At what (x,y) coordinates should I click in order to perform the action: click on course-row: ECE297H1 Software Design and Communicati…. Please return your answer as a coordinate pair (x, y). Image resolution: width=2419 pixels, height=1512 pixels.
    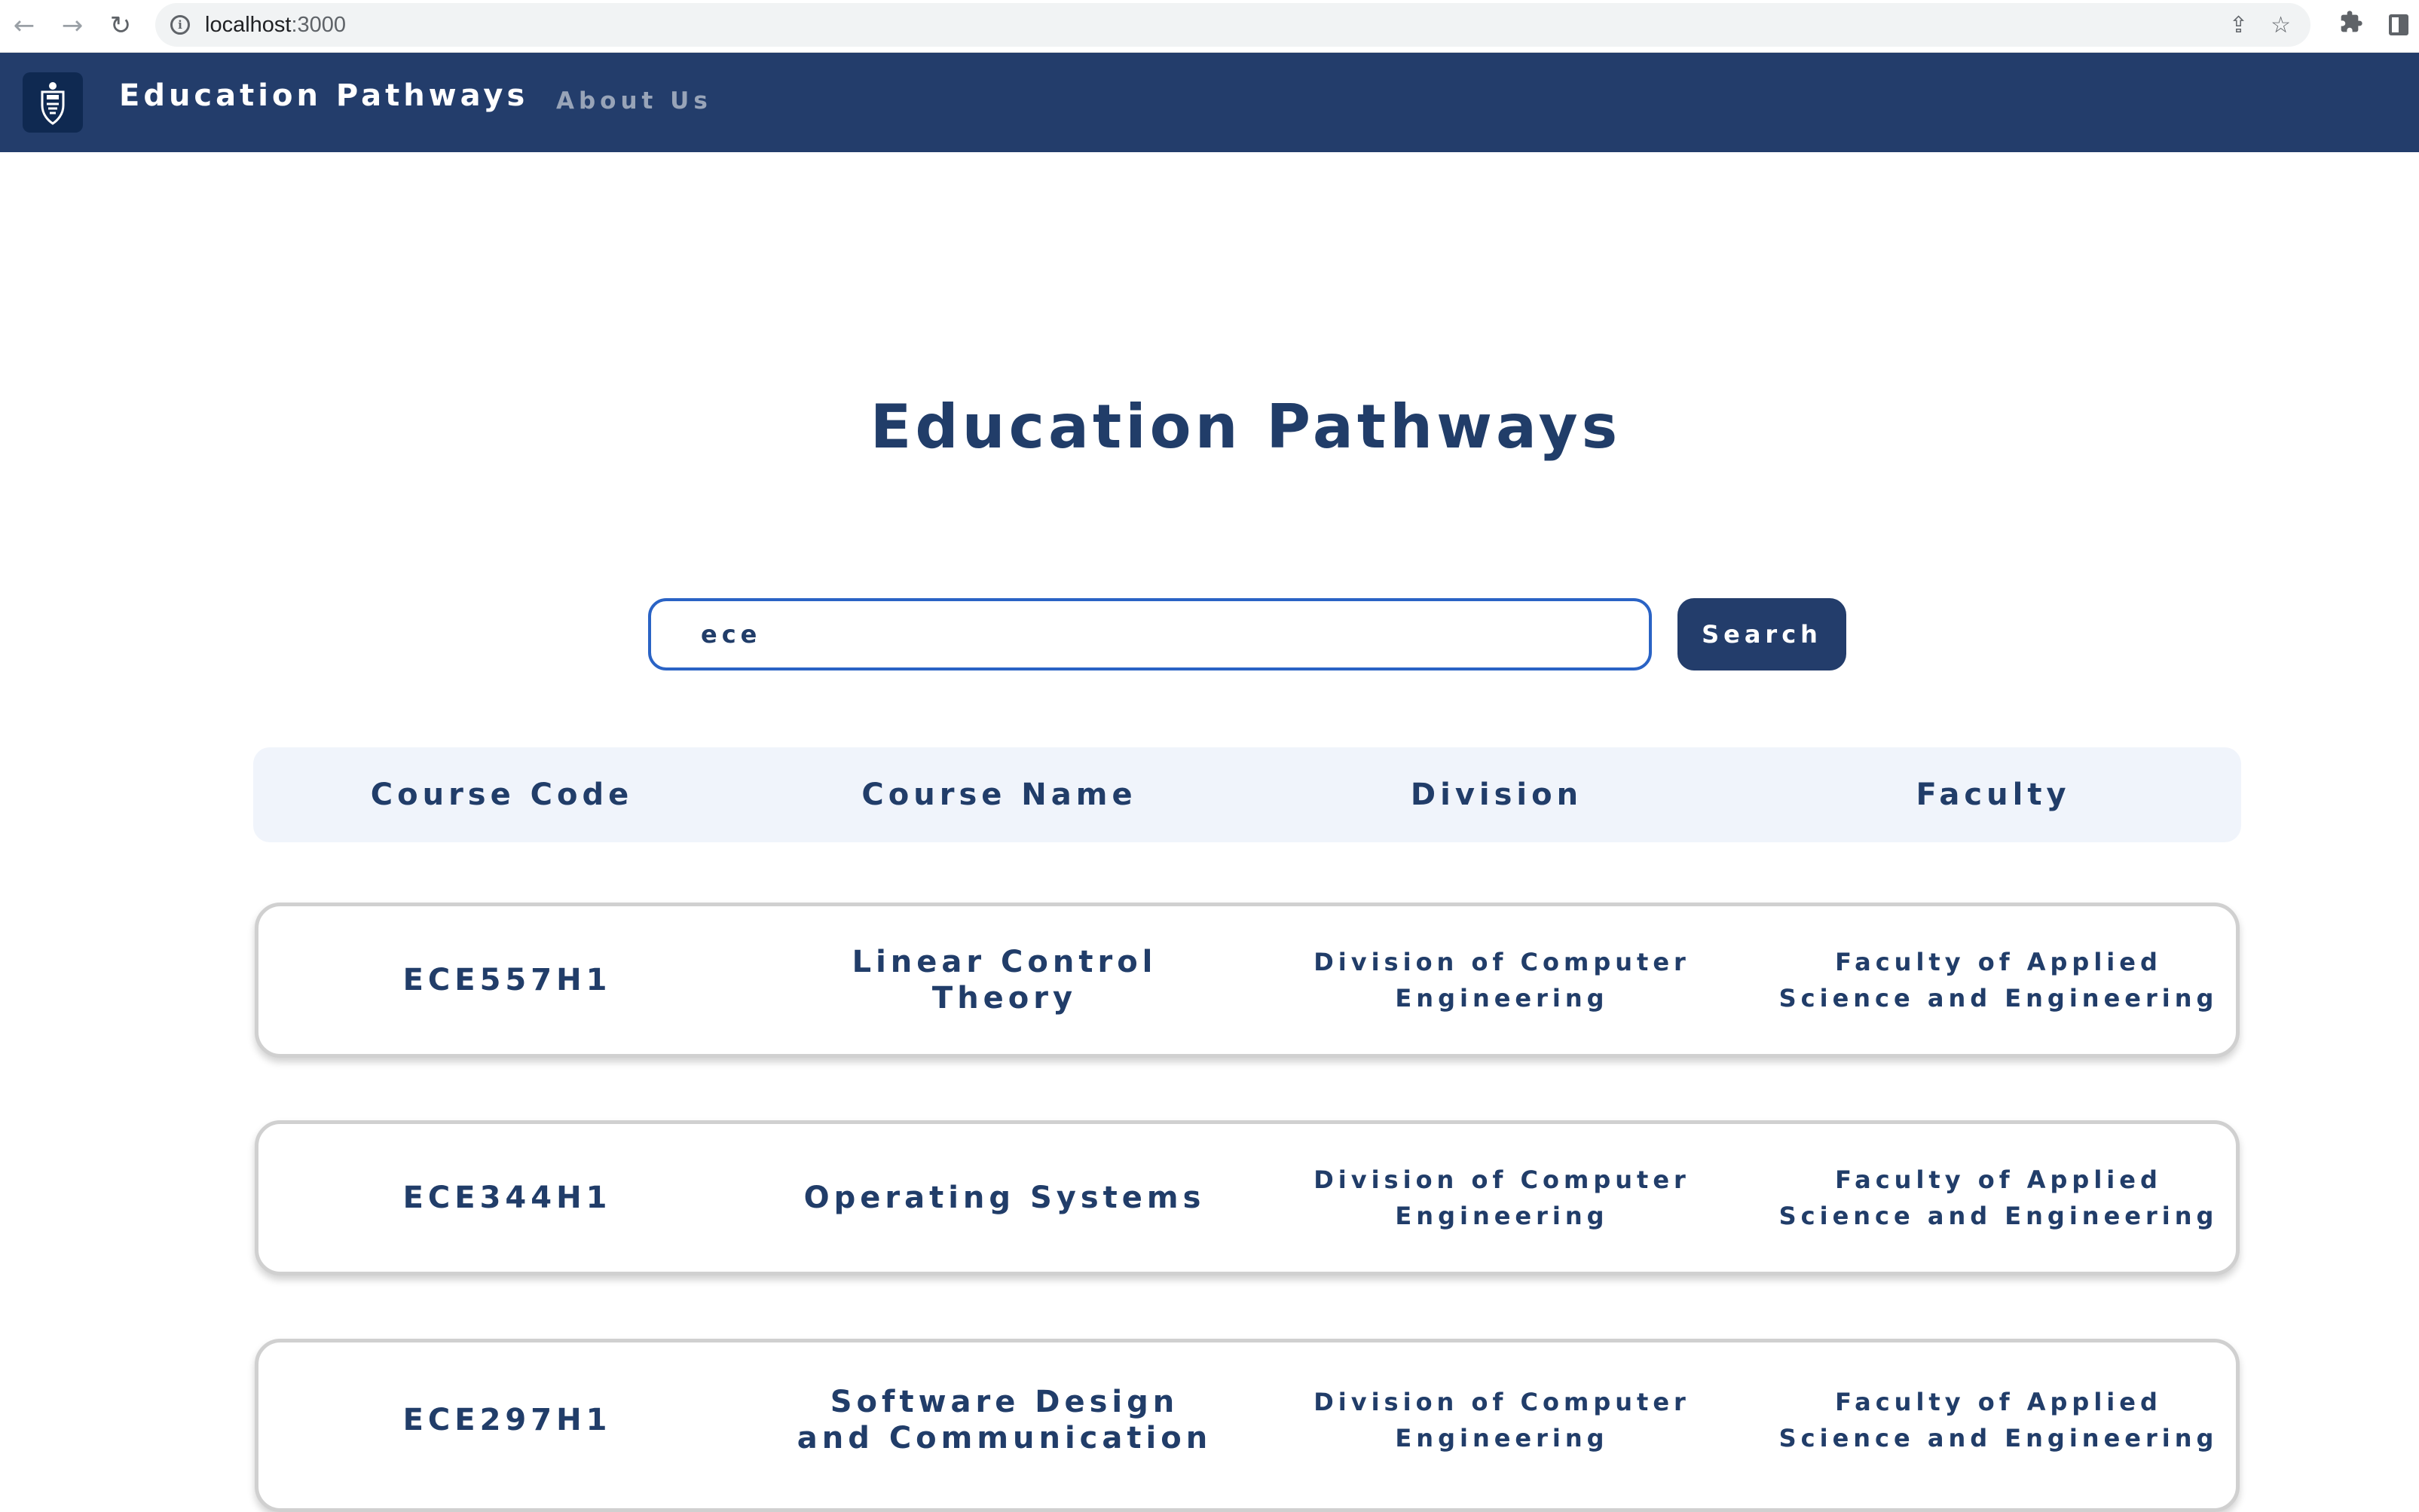
    Looking at the image, I should click on (1247, 1425).